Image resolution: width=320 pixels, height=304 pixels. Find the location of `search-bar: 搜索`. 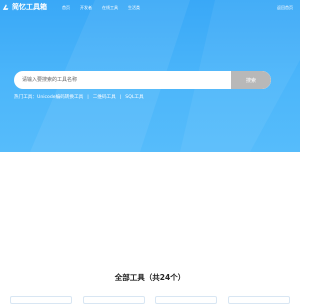

search-bar: 搜索 is located at coordinates (142, 80).